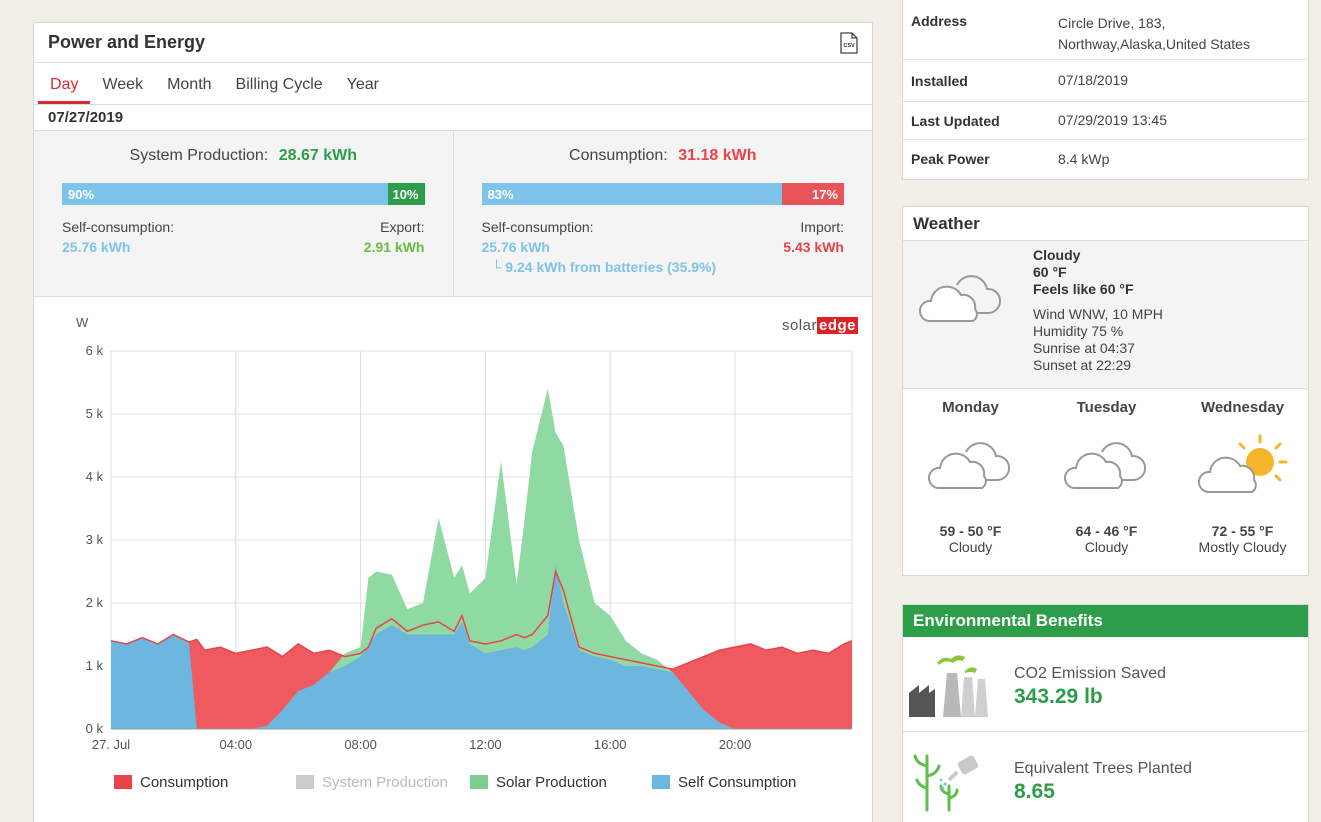 Image resolution: width=1321 pixels, height=822 pixels. What do you see at coordinates (95, 665) in the screenshot?
I see `y-tick-label: 1 k` at bounding box center [95, 665].